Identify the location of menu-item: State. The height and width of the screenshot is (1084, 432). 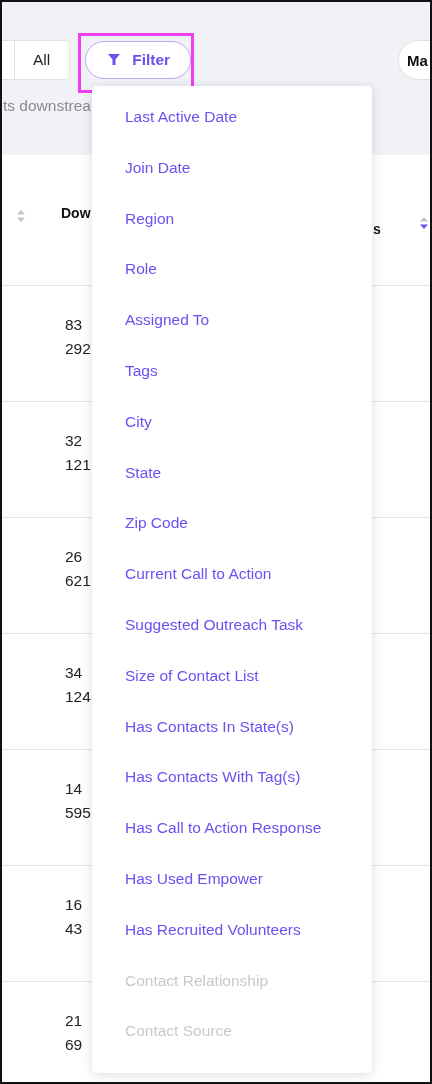
(232, 479).